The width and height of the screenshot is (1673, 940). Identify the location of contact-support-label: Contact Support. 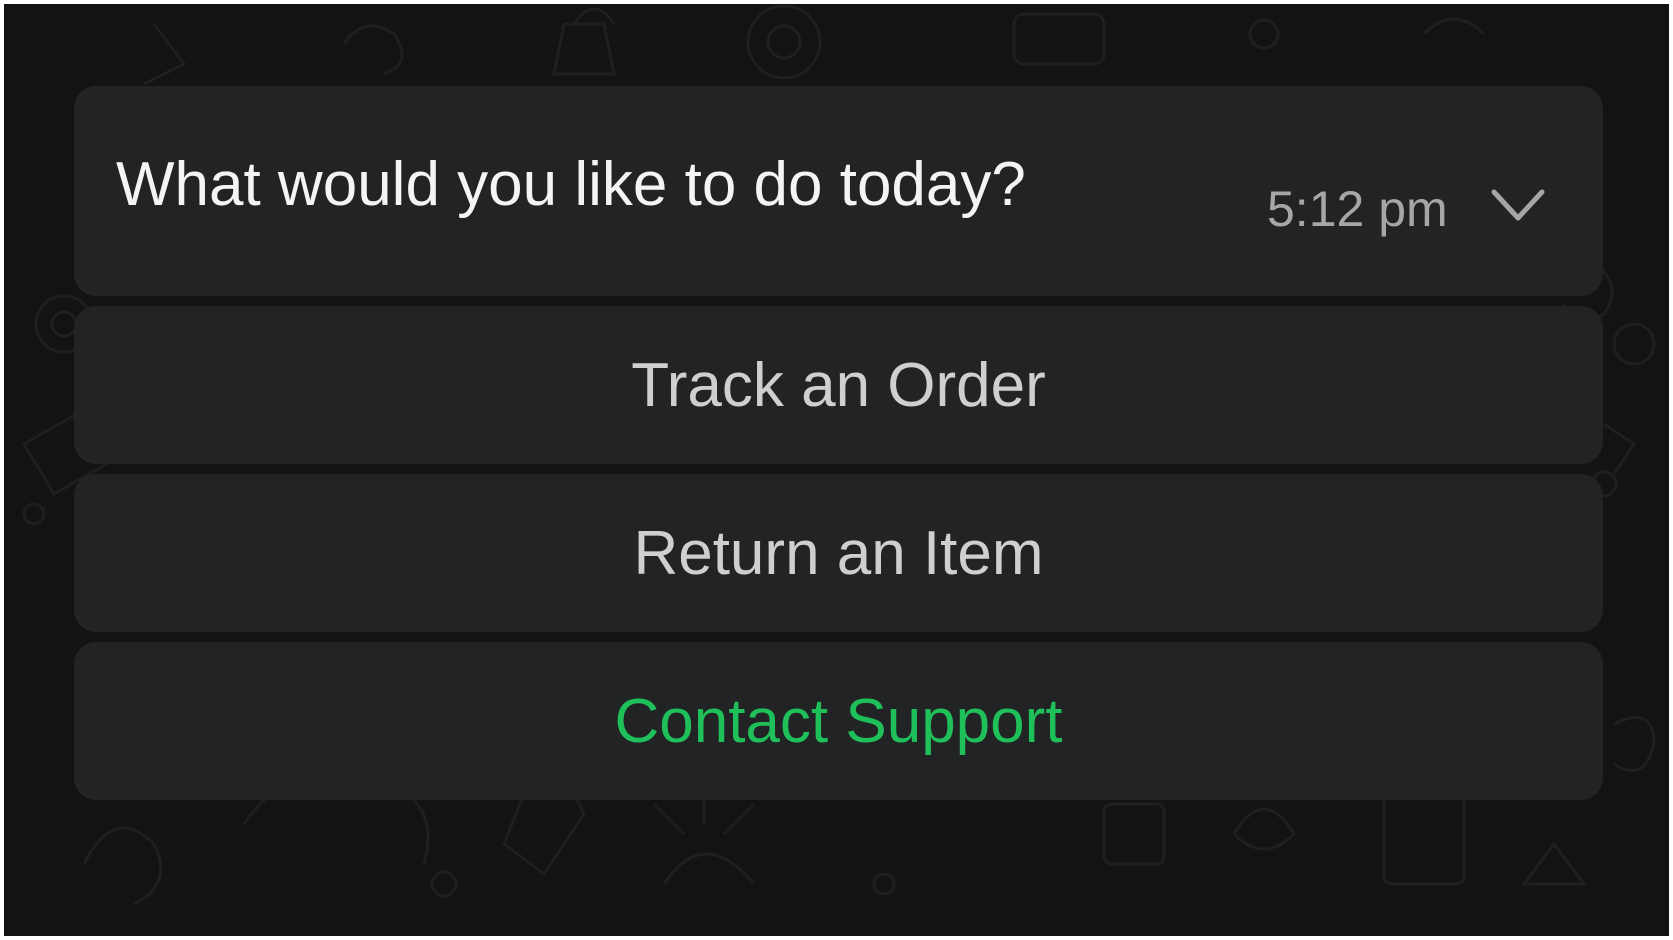
(838, 721).